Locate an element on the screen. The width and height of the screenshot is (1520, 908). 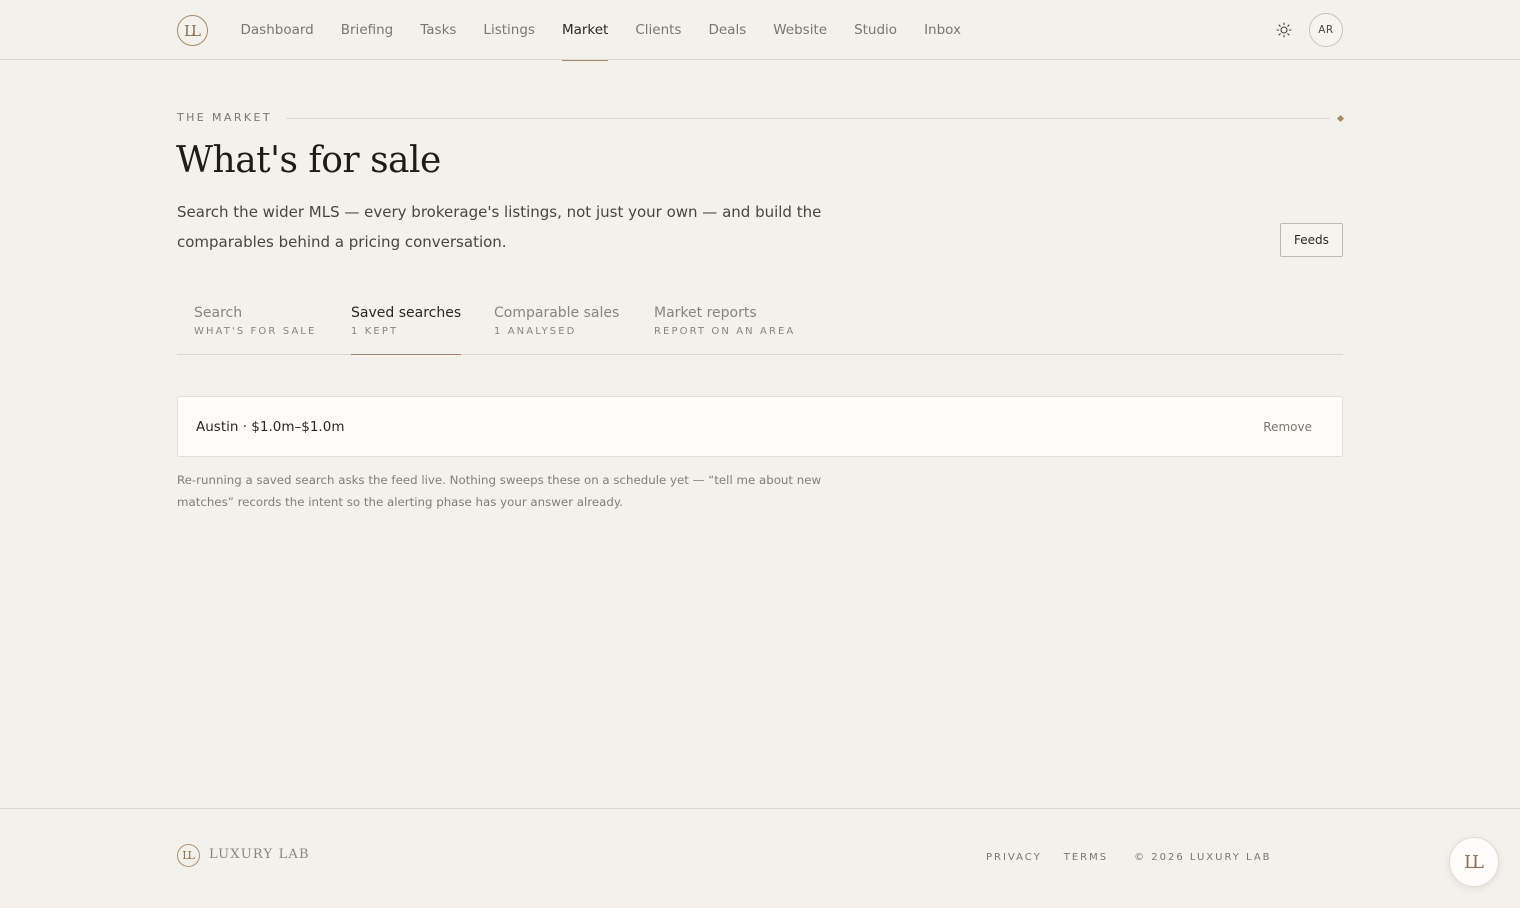
tab-label: Search is located at coordinates (218, 313).